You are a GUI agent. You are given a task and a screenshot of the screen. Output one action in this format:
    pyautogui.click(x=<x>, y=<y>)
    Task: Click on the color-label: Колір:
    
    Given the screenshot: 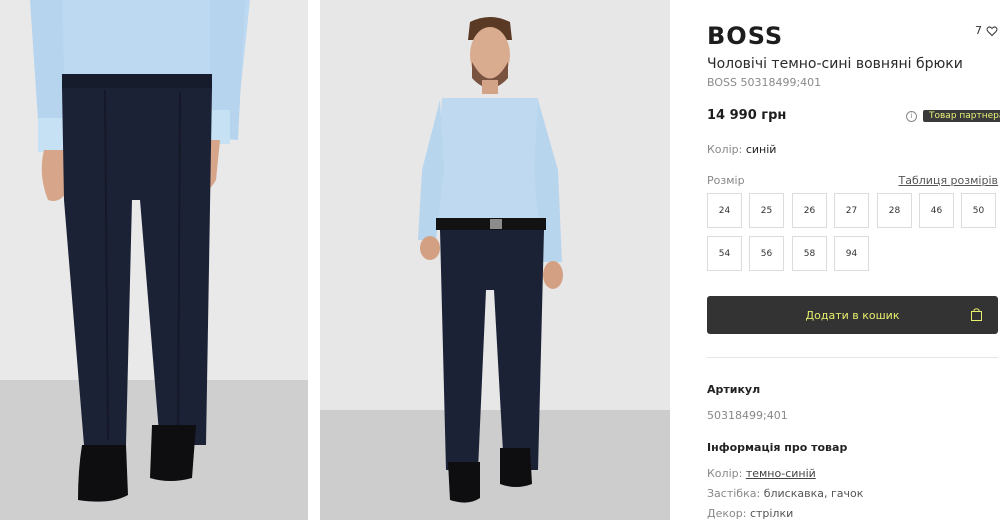 What is the action you would take?
    pyautogui.click(x=725, y=149)
    